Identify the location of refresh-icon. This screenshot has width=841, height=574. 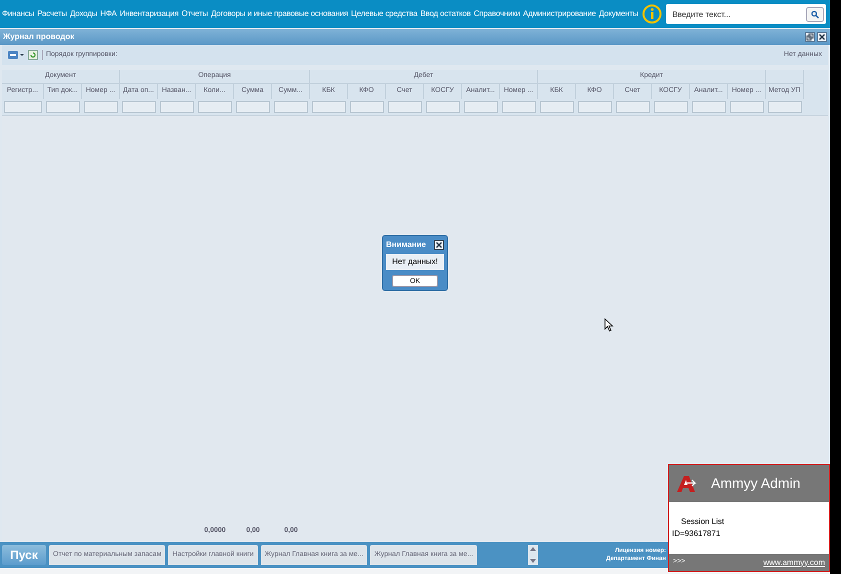
(33, 55).